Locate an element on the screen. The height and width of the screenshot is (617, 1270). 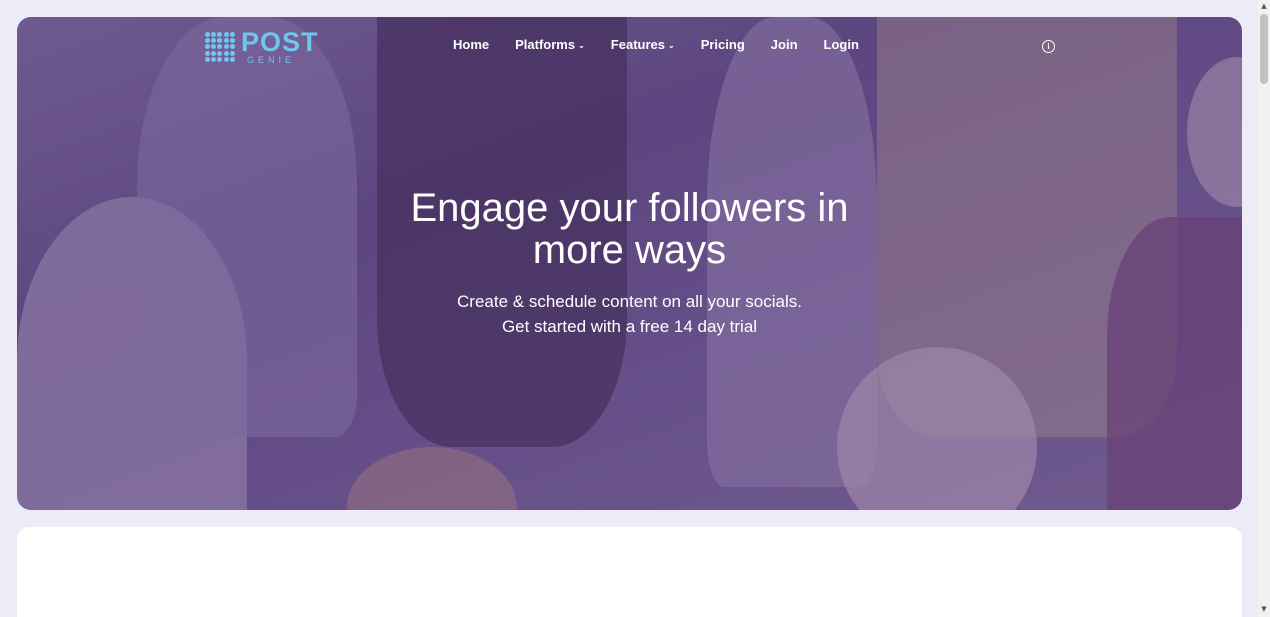
nav-home-label: Home is located at coordinates (471, 44).